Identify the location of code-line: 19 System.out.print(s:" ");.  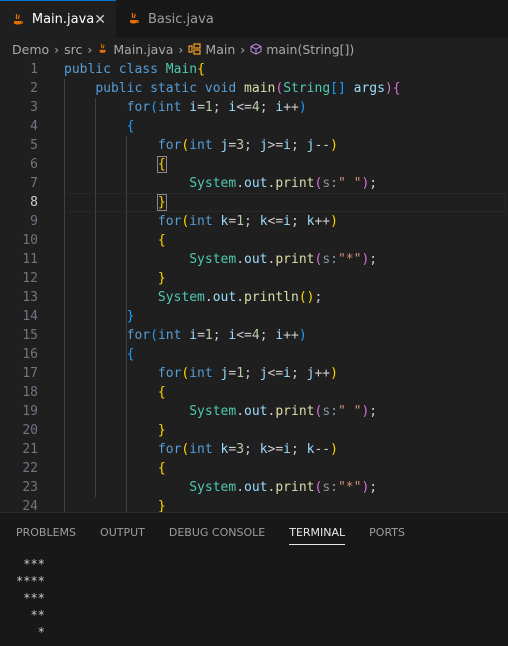
(254, 411).